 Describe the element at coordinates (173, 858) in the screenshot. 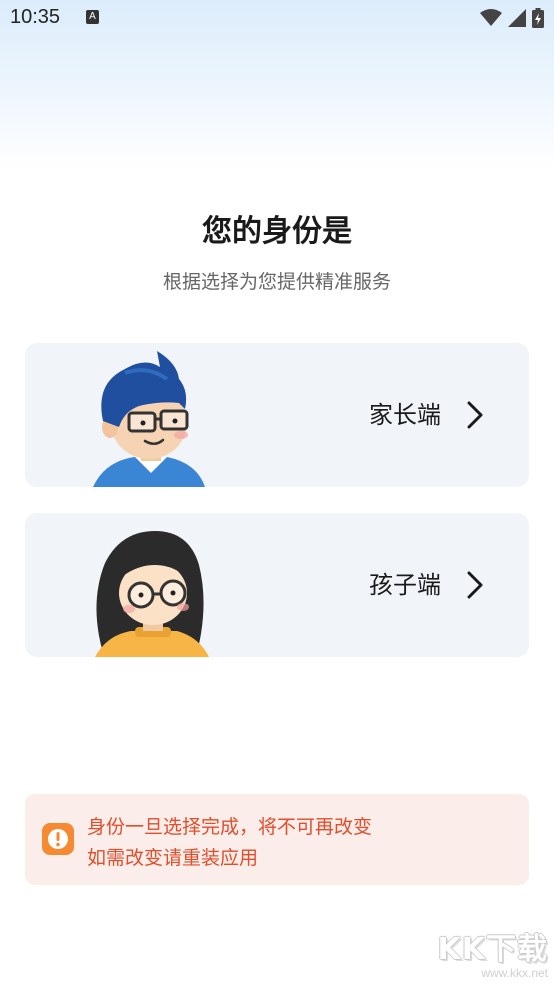

I see `notice-text-line2: 如需改变请重装应用` at that location.